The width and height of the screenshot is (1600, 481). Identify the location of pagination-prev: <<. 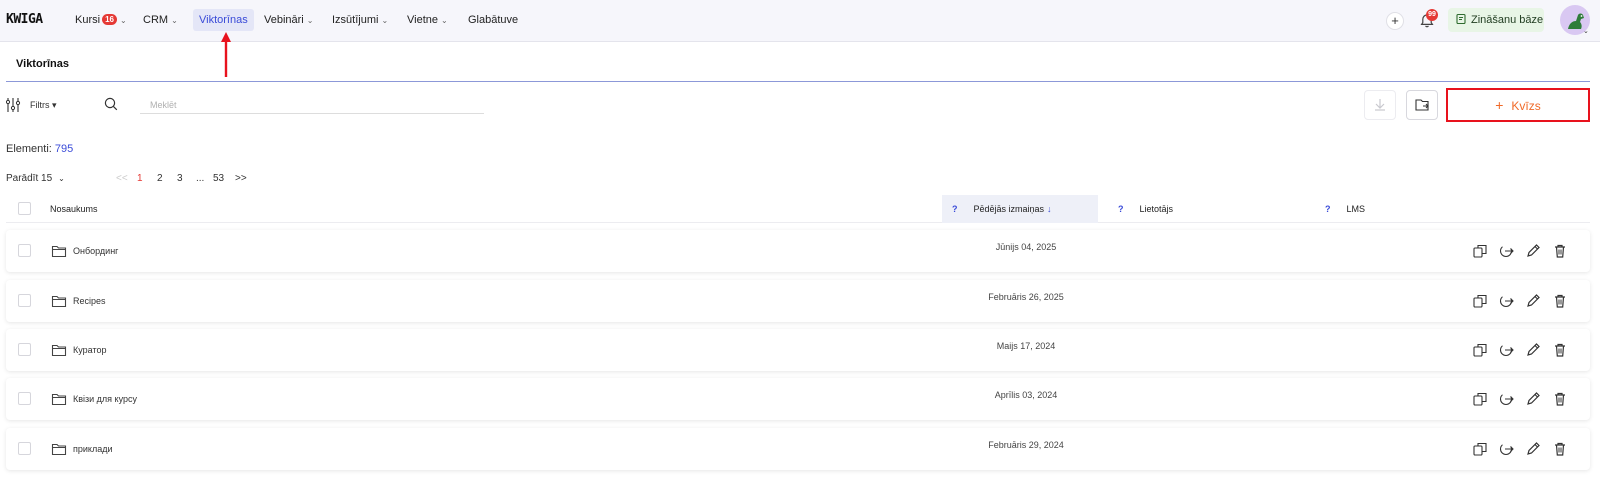
(122, 178).